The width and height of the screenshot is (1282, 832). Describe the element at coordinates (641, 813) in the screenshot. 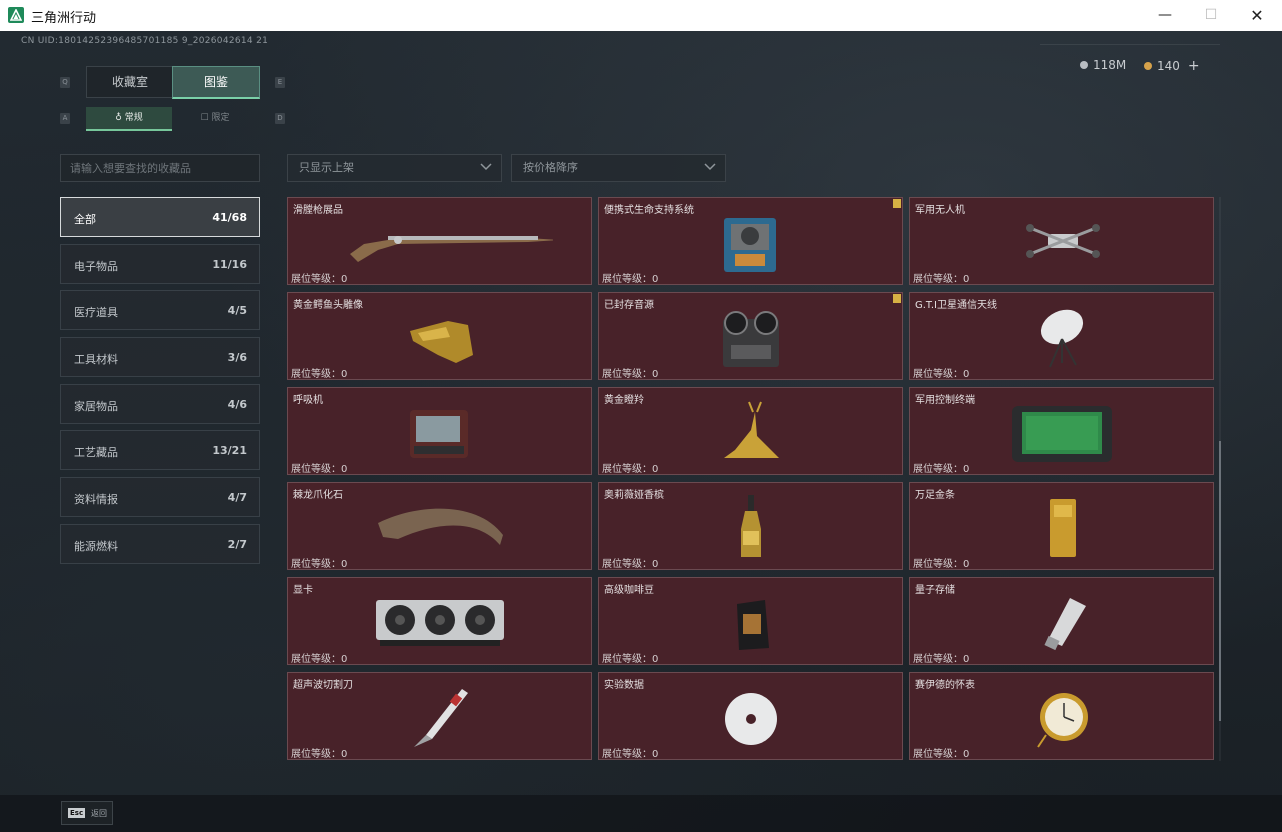

I see `footer-bar: Esc 返回` at that location.